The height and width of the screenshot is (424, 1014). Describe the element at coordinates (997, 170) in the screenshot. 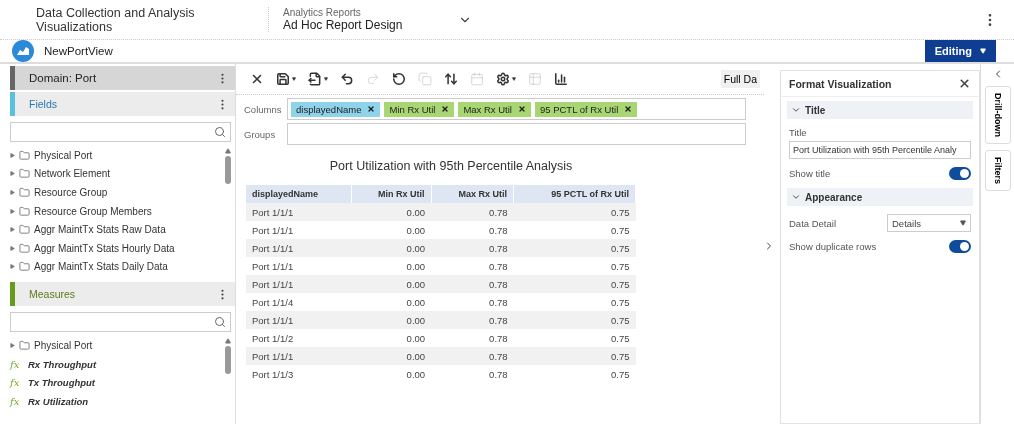

I see `side-tab: Filters` at that location.